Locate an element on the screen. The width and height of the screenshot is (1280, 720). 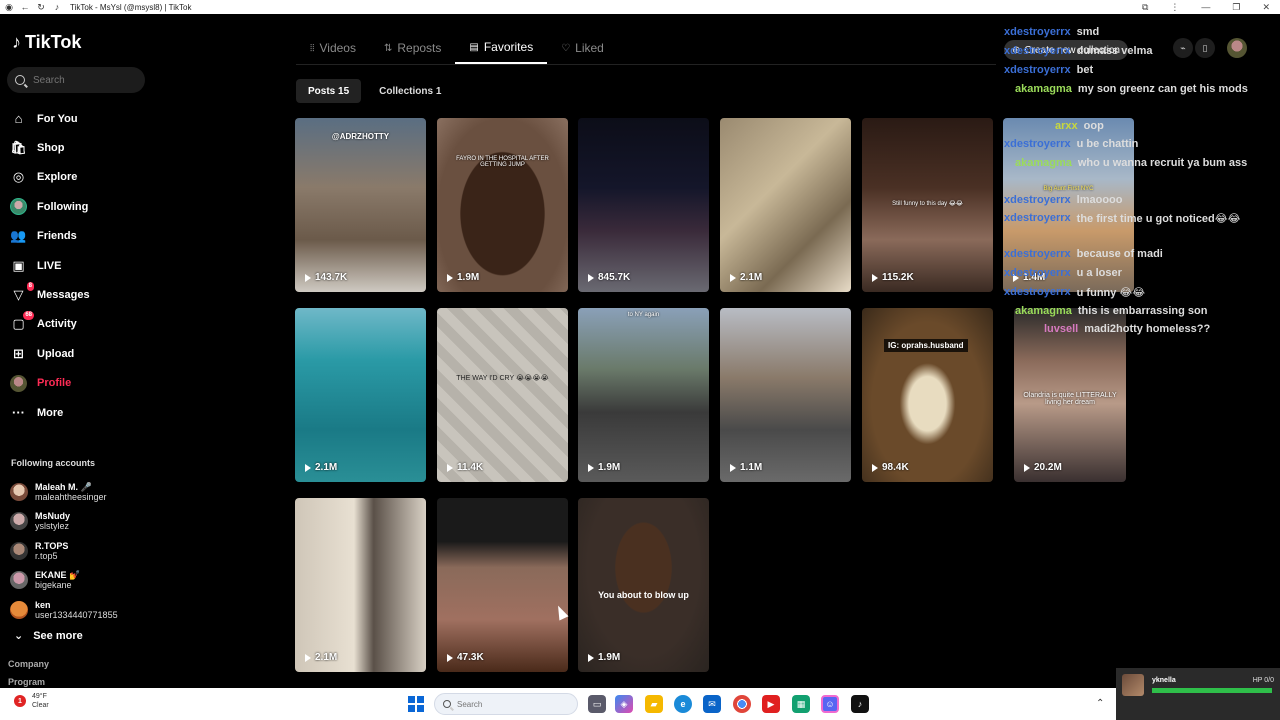
nav-item-upload: ⊞ Upload is located at coordinates (80, 353).